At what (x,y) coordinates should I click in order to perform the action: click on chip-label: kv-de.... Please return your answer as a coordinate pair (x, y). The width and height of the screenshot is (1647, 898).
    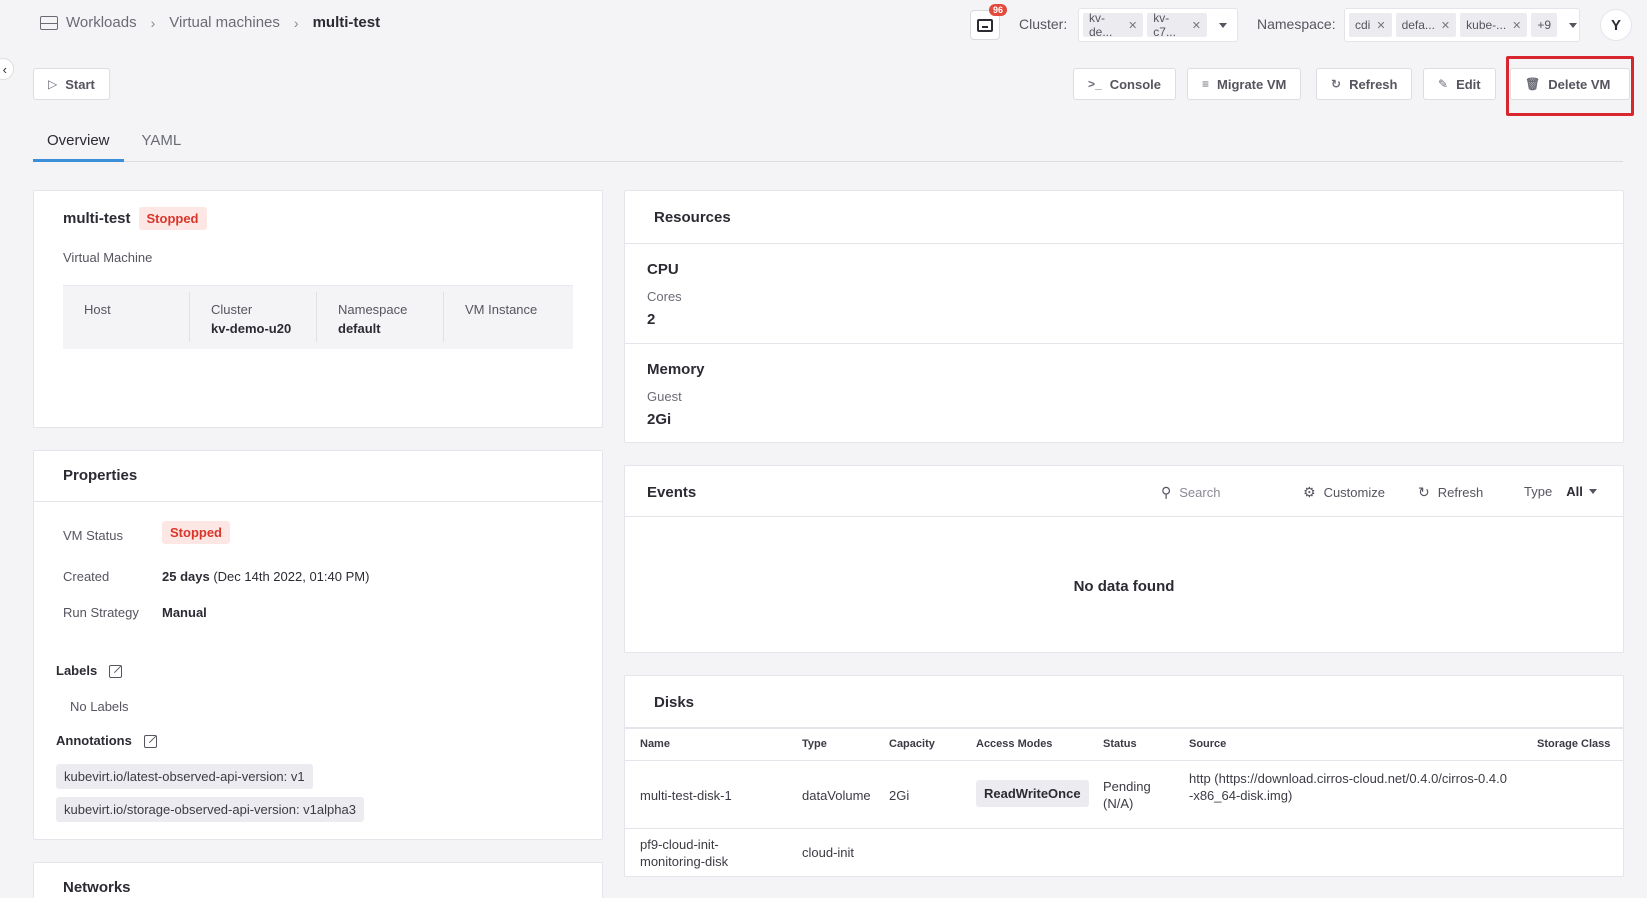
    Looking at the image, I should click on (1101, 25).